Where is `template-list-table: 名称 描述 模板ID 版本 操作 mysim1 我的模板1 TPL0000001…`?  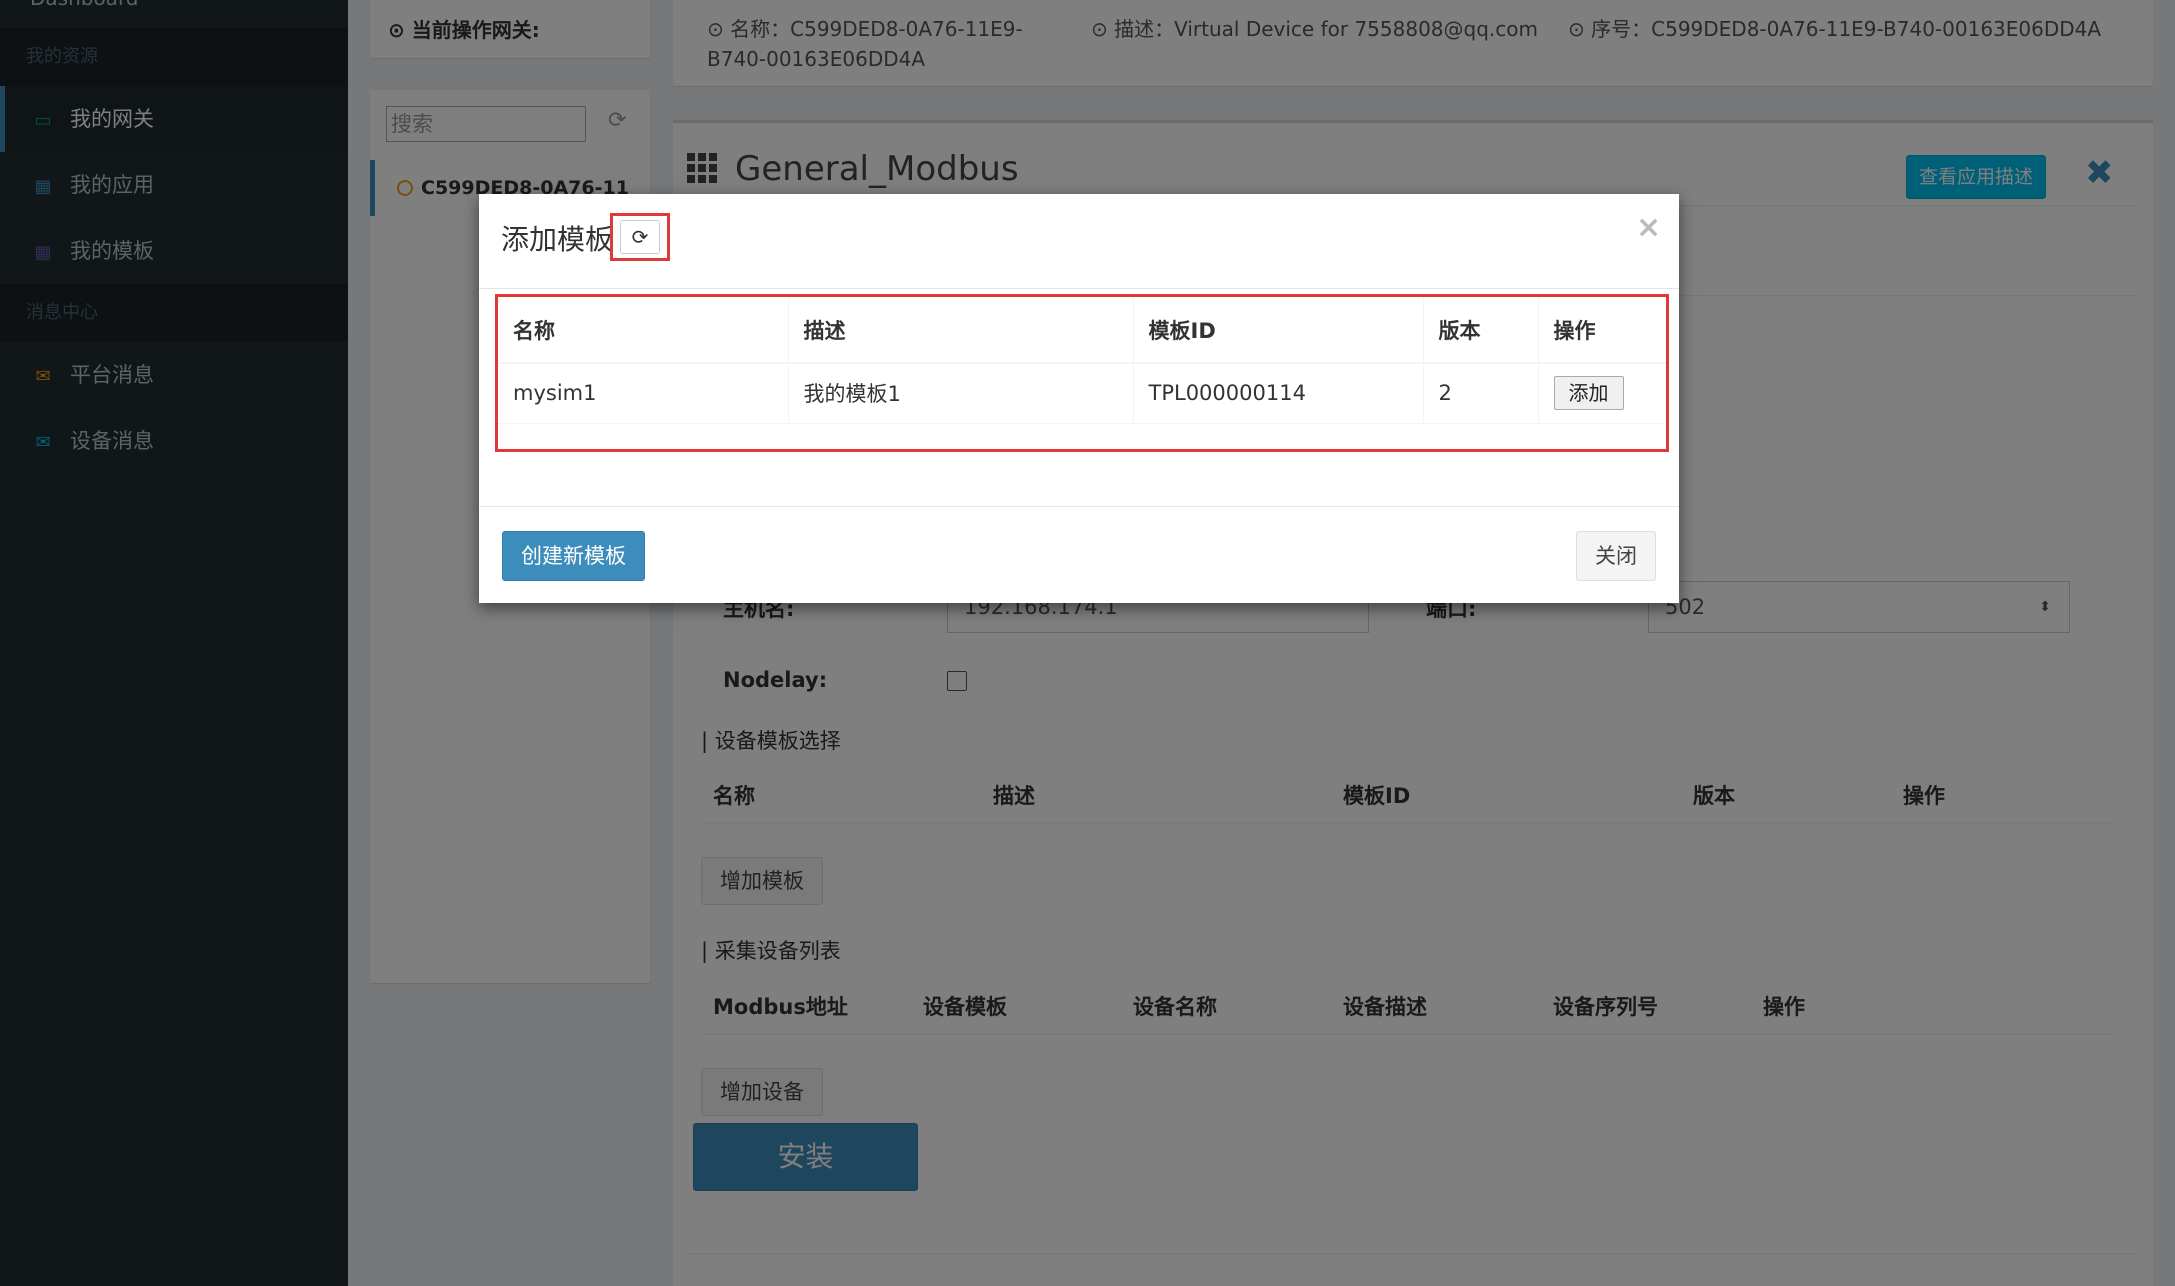
template-list-table: 名称 描述 模板ID 版本 操作 mysim1 我的模板1 TPL0000001… is located at coordinates (1082, 360).